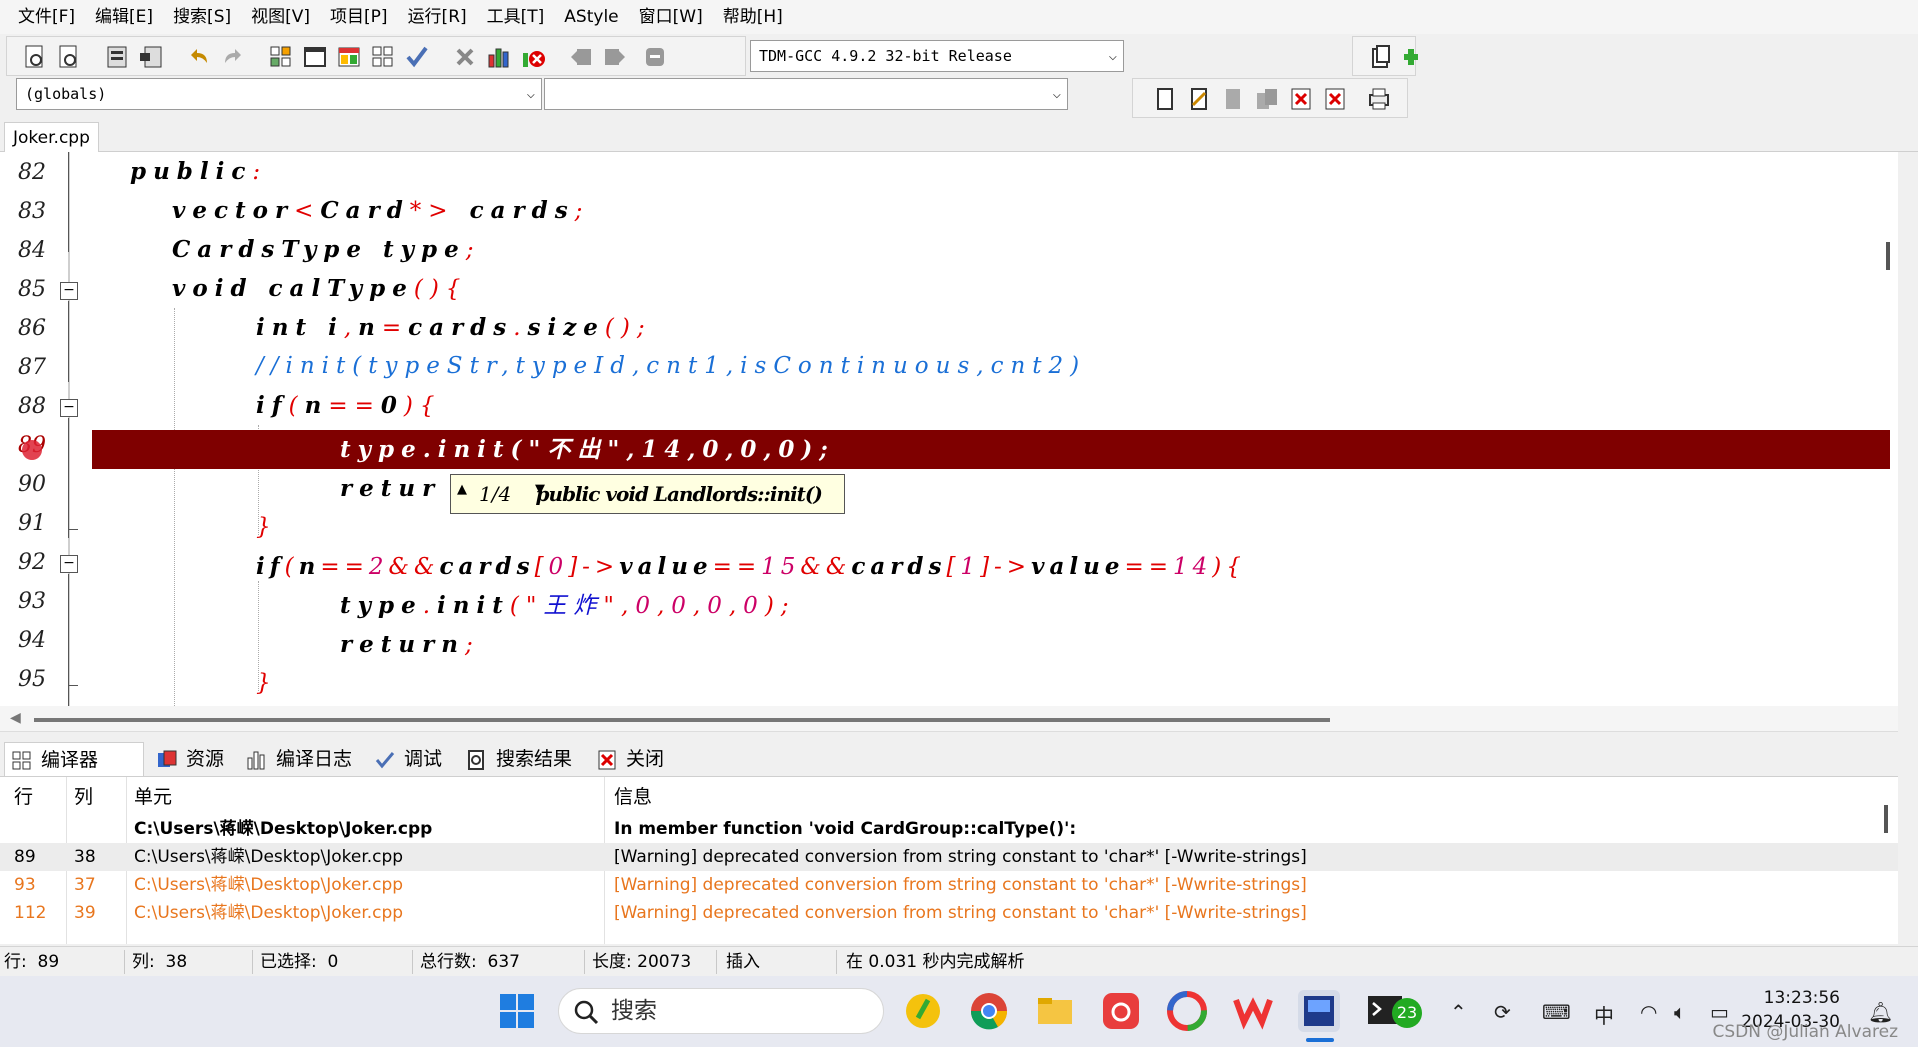  What do you see at coordinates (615, 57) in the screenshot?
I see `indent-right-icon` at bounding box center [615, 57].